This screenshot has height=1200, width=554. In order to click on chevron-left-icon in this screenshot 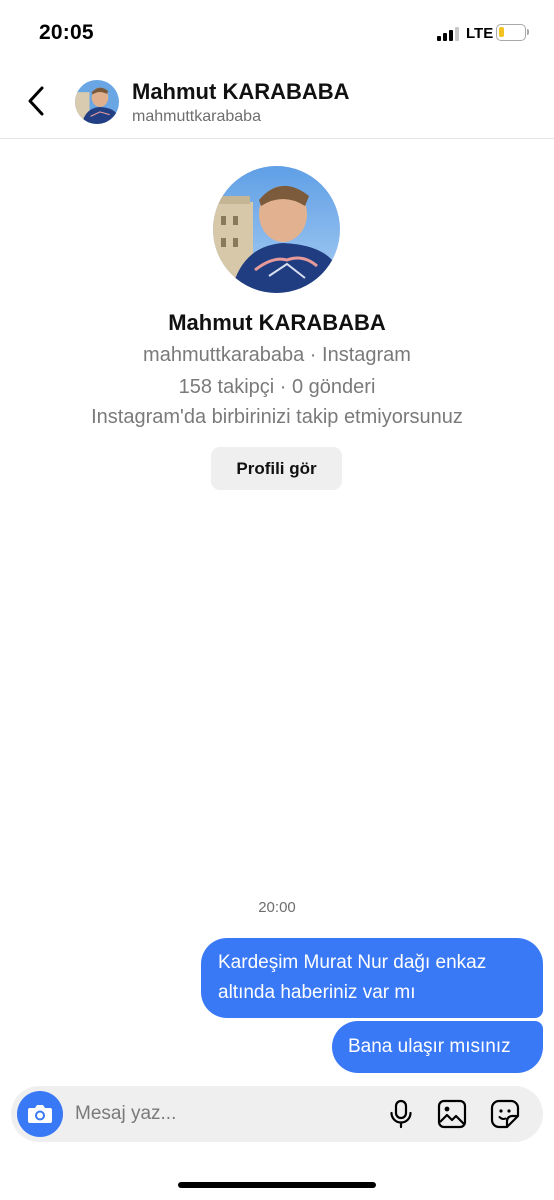, I will do `click(36, 101)`.